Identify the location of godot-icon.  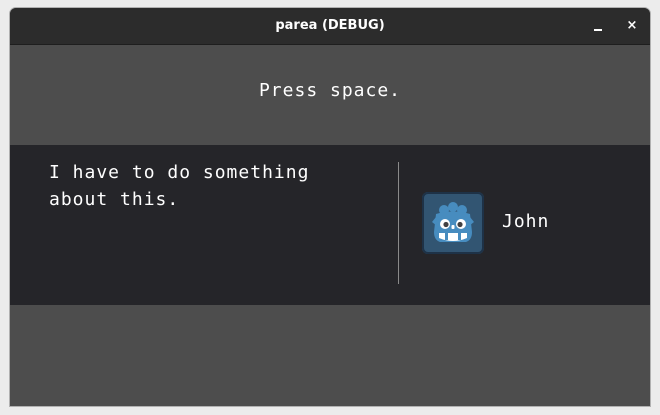
(453, 222).